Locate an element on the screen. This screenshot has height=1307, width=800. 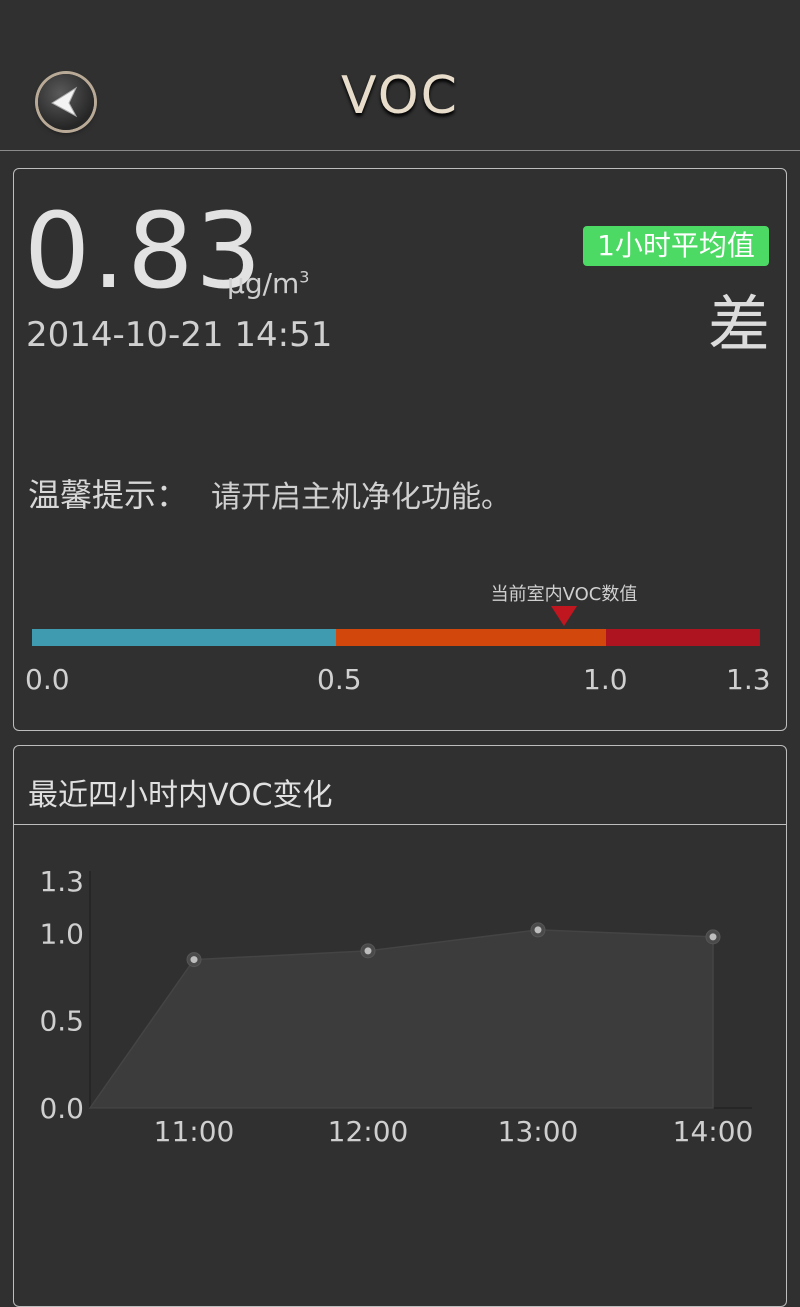
x-tick-label: 11:00 is located at coordinates (194, 1131).